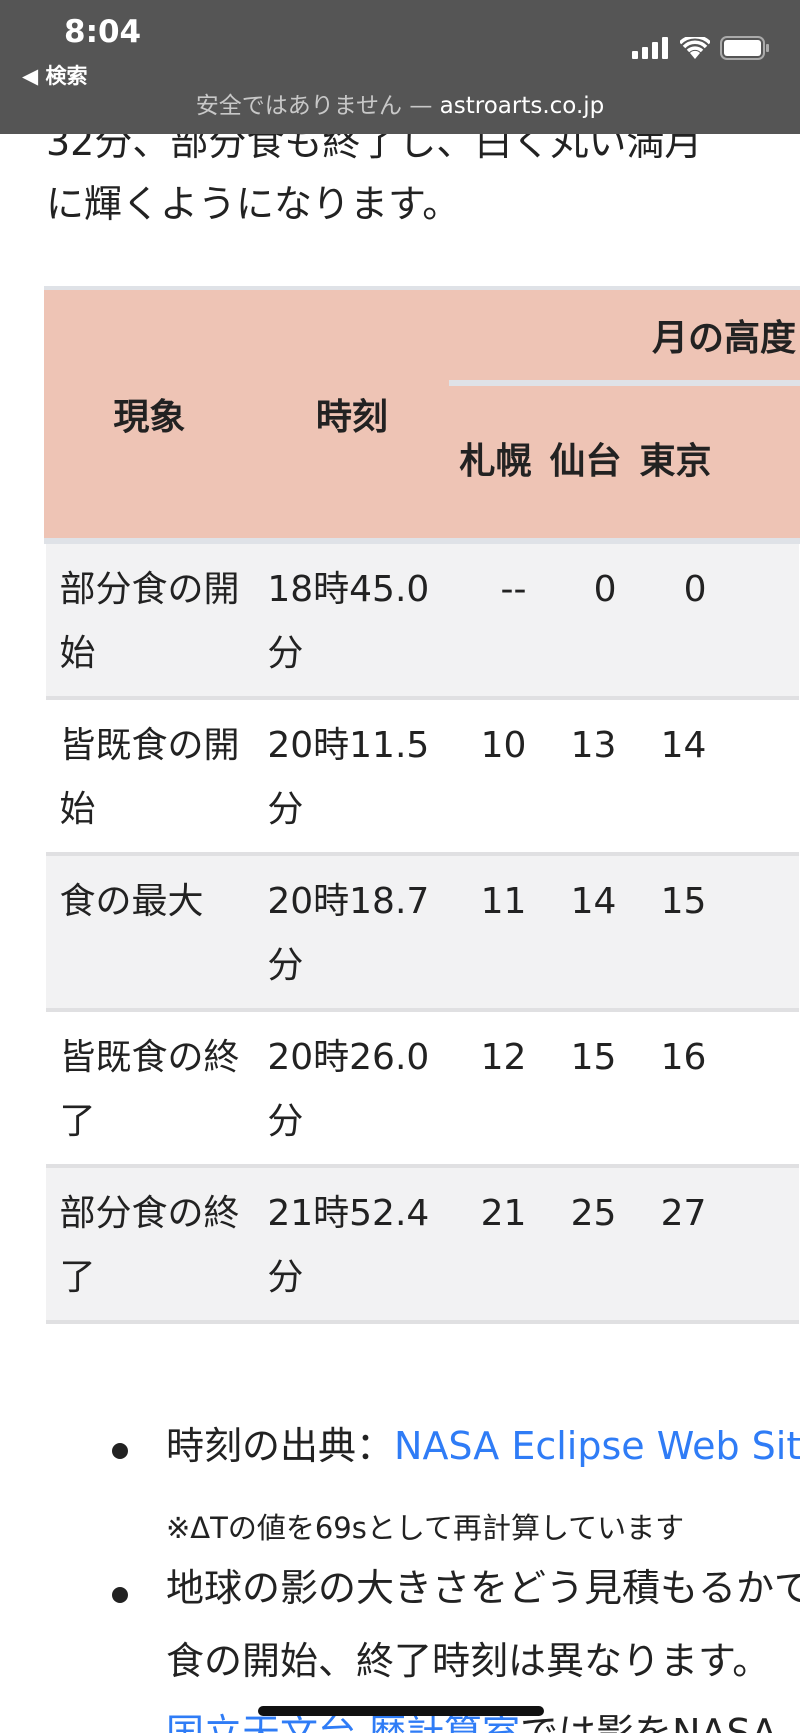  I want to click on home-indicator, so click(401, 1711).